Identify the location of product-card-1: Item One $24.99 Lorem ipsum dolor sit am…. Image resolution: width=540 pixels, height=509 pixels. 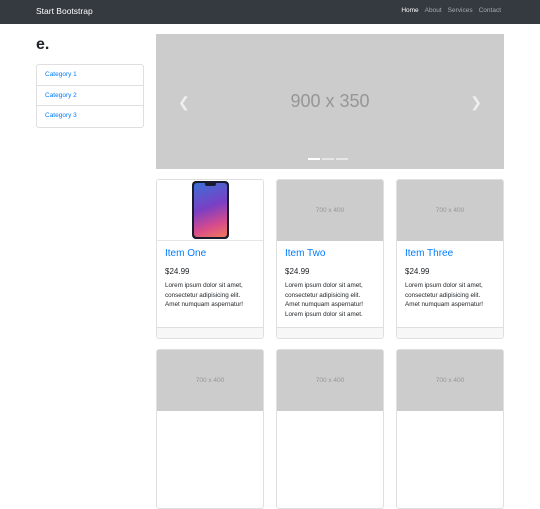
(210, 259).